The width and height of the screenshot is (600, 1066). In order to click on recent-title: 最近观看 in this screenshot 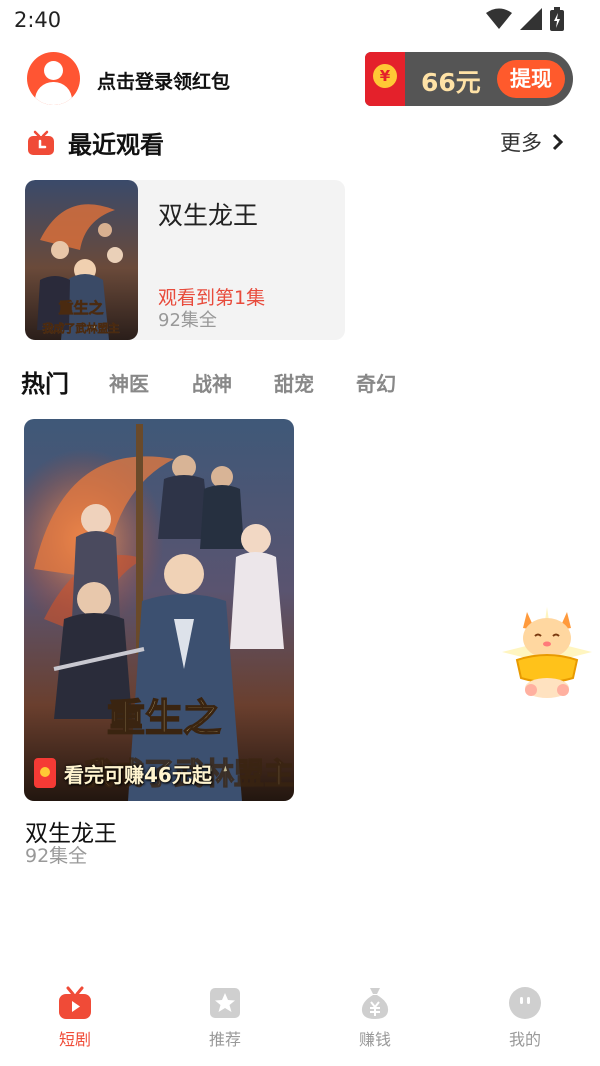, I will do `click(116, 145)`.